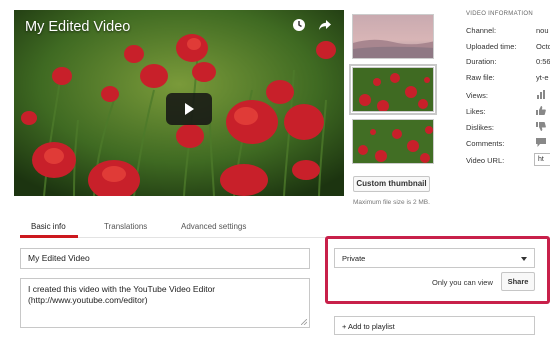 The image size is (550, 340). I want to click on max-file-size-note: Maximum file size is 2 MB., so click(391, 202).